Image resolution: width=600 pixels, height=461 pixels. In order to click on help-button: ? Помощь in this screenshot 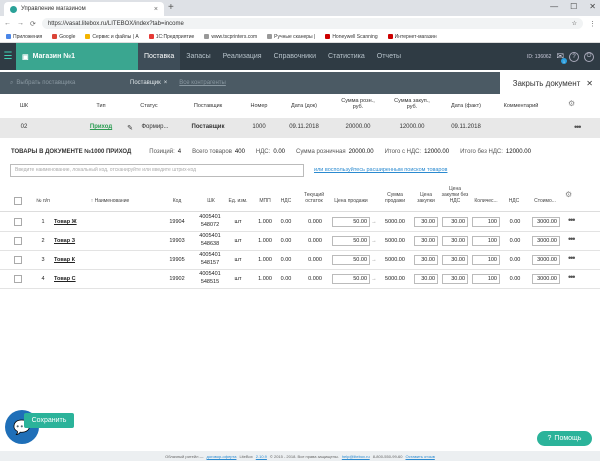, I will do `click(564, 438)`.